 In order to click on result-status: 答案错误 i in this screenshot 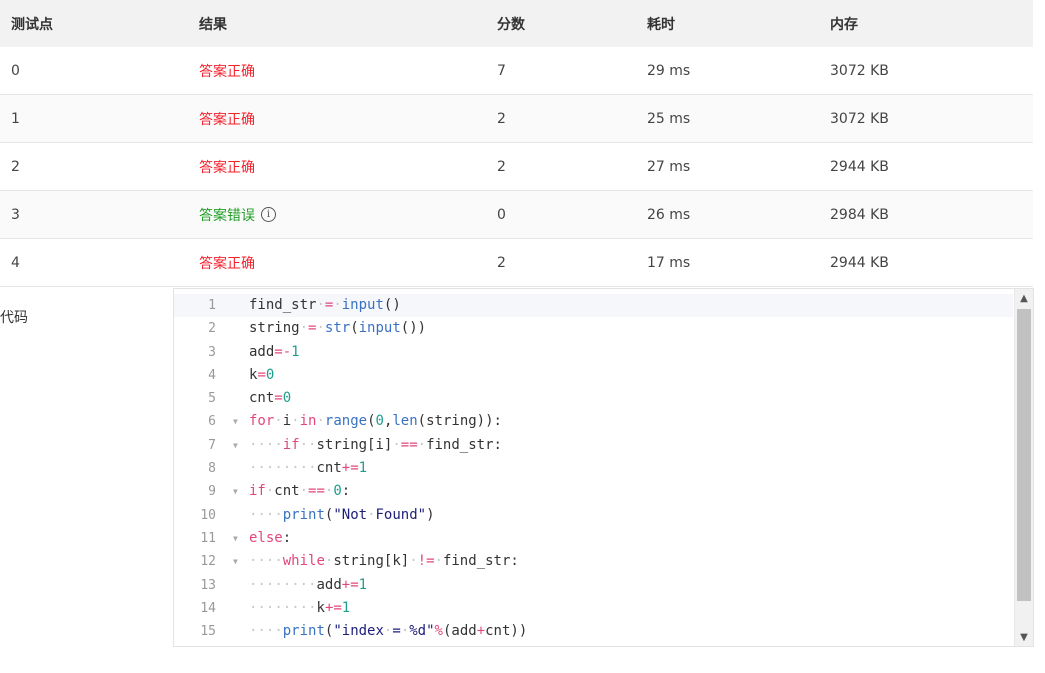, I will do `click(237, 214)`.